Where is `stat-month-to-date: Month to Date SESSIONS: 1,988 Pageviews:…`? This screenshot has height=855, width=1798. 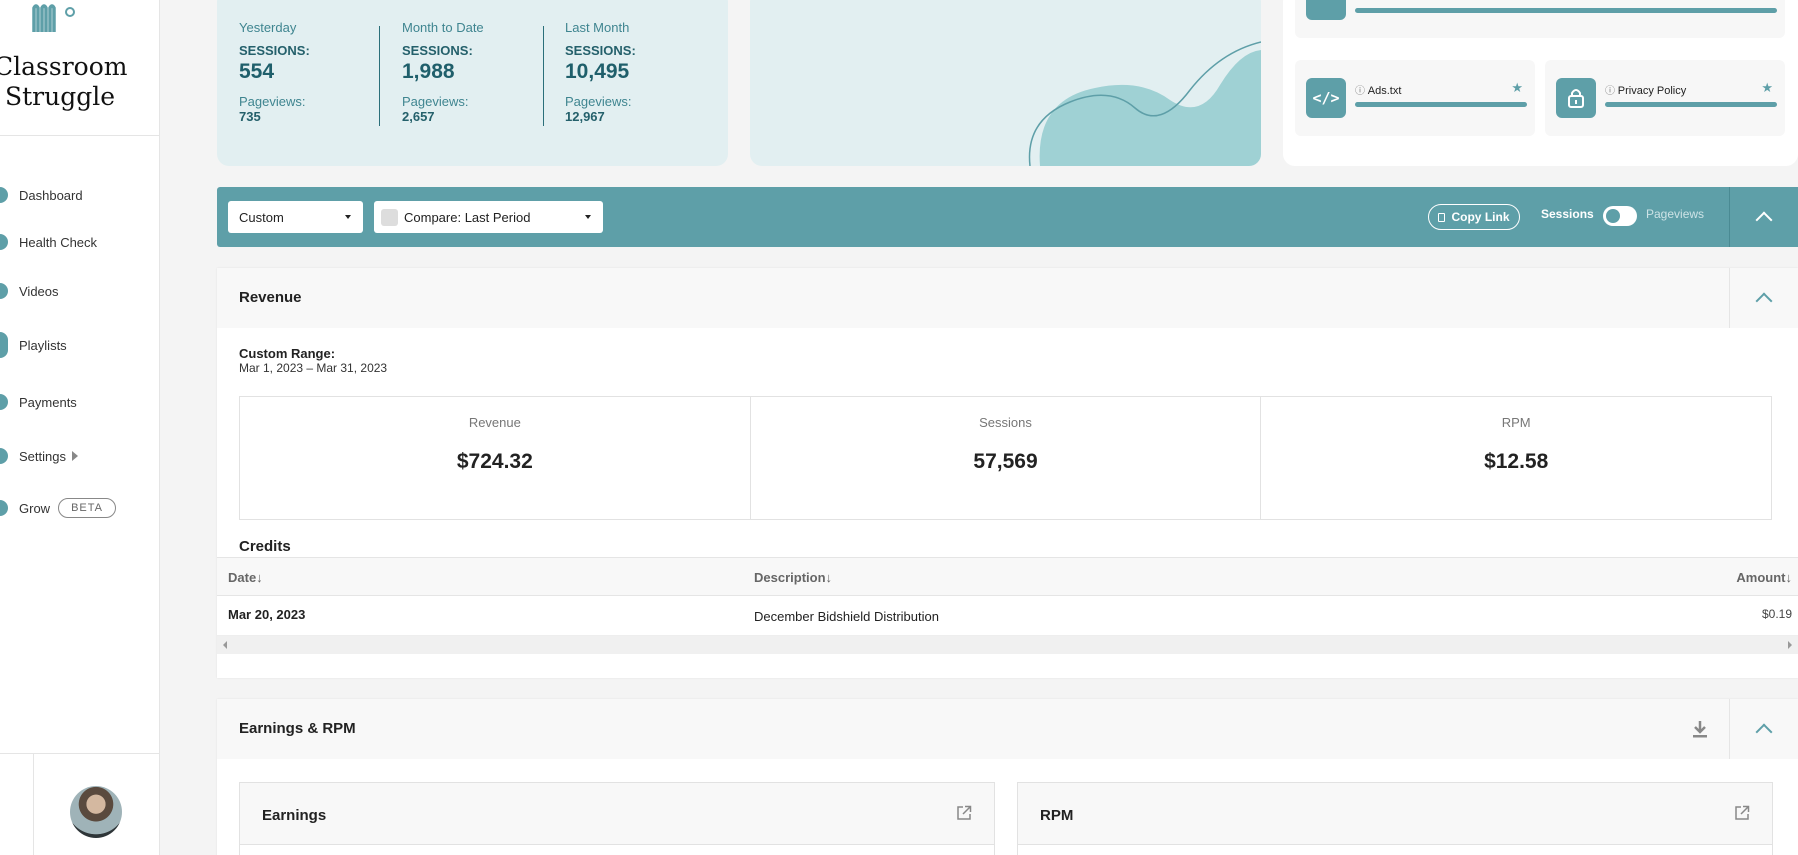
stat-month-to-date: Month to Date SESSIONS: 1,988 Pageviews:… is located at coordinates (482, 72).